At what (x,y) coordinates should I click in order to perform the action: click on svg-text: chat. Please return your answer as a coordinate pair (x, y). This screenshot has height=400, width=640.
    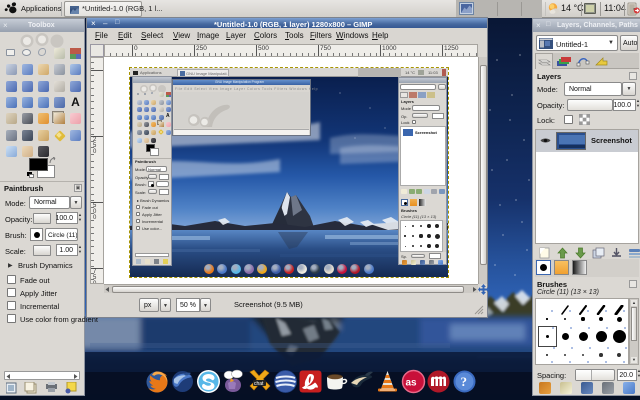
    Looking at the image, I should click on (259, 384).